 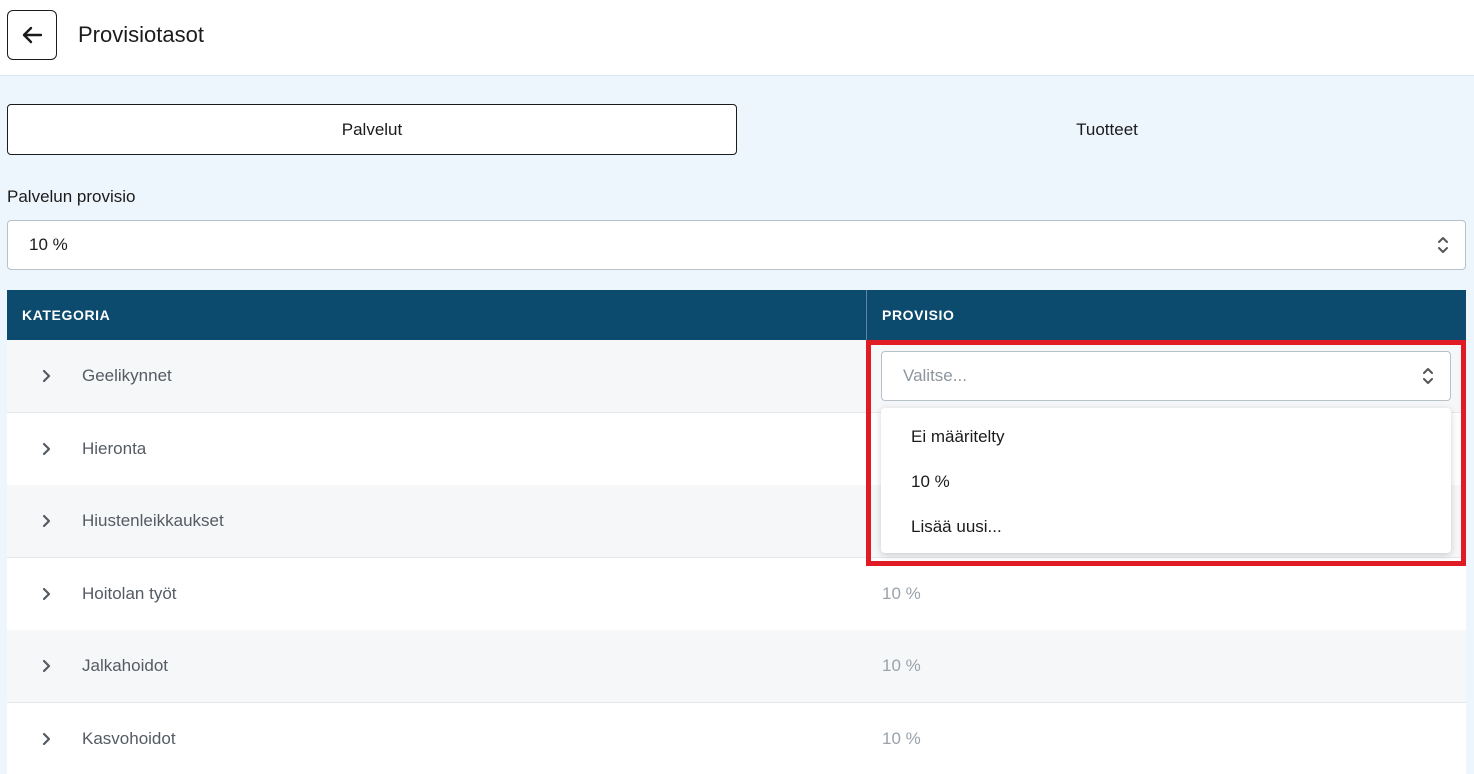 I want to click on category-name: Kasvohoidot, so click(x=129, y=738).